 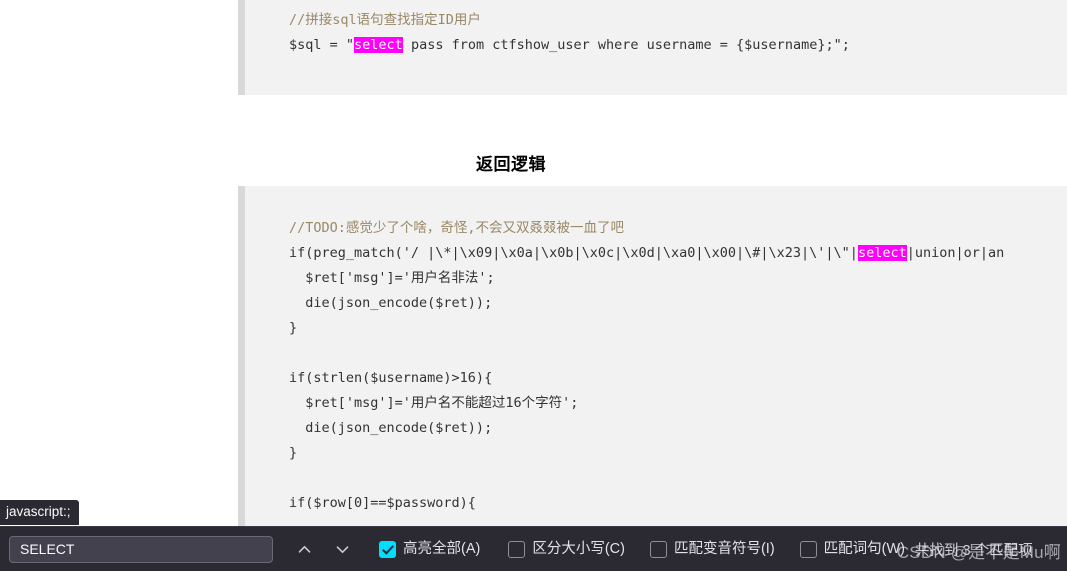 I want to click on chevron-down-icon, so click(x=342, y=549).